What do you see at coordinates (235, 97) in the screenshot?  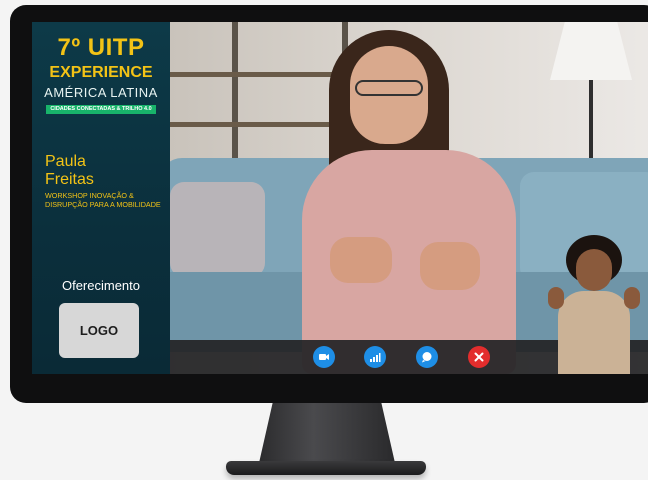 I see `shelf-post` at bounding box center [235, 97].